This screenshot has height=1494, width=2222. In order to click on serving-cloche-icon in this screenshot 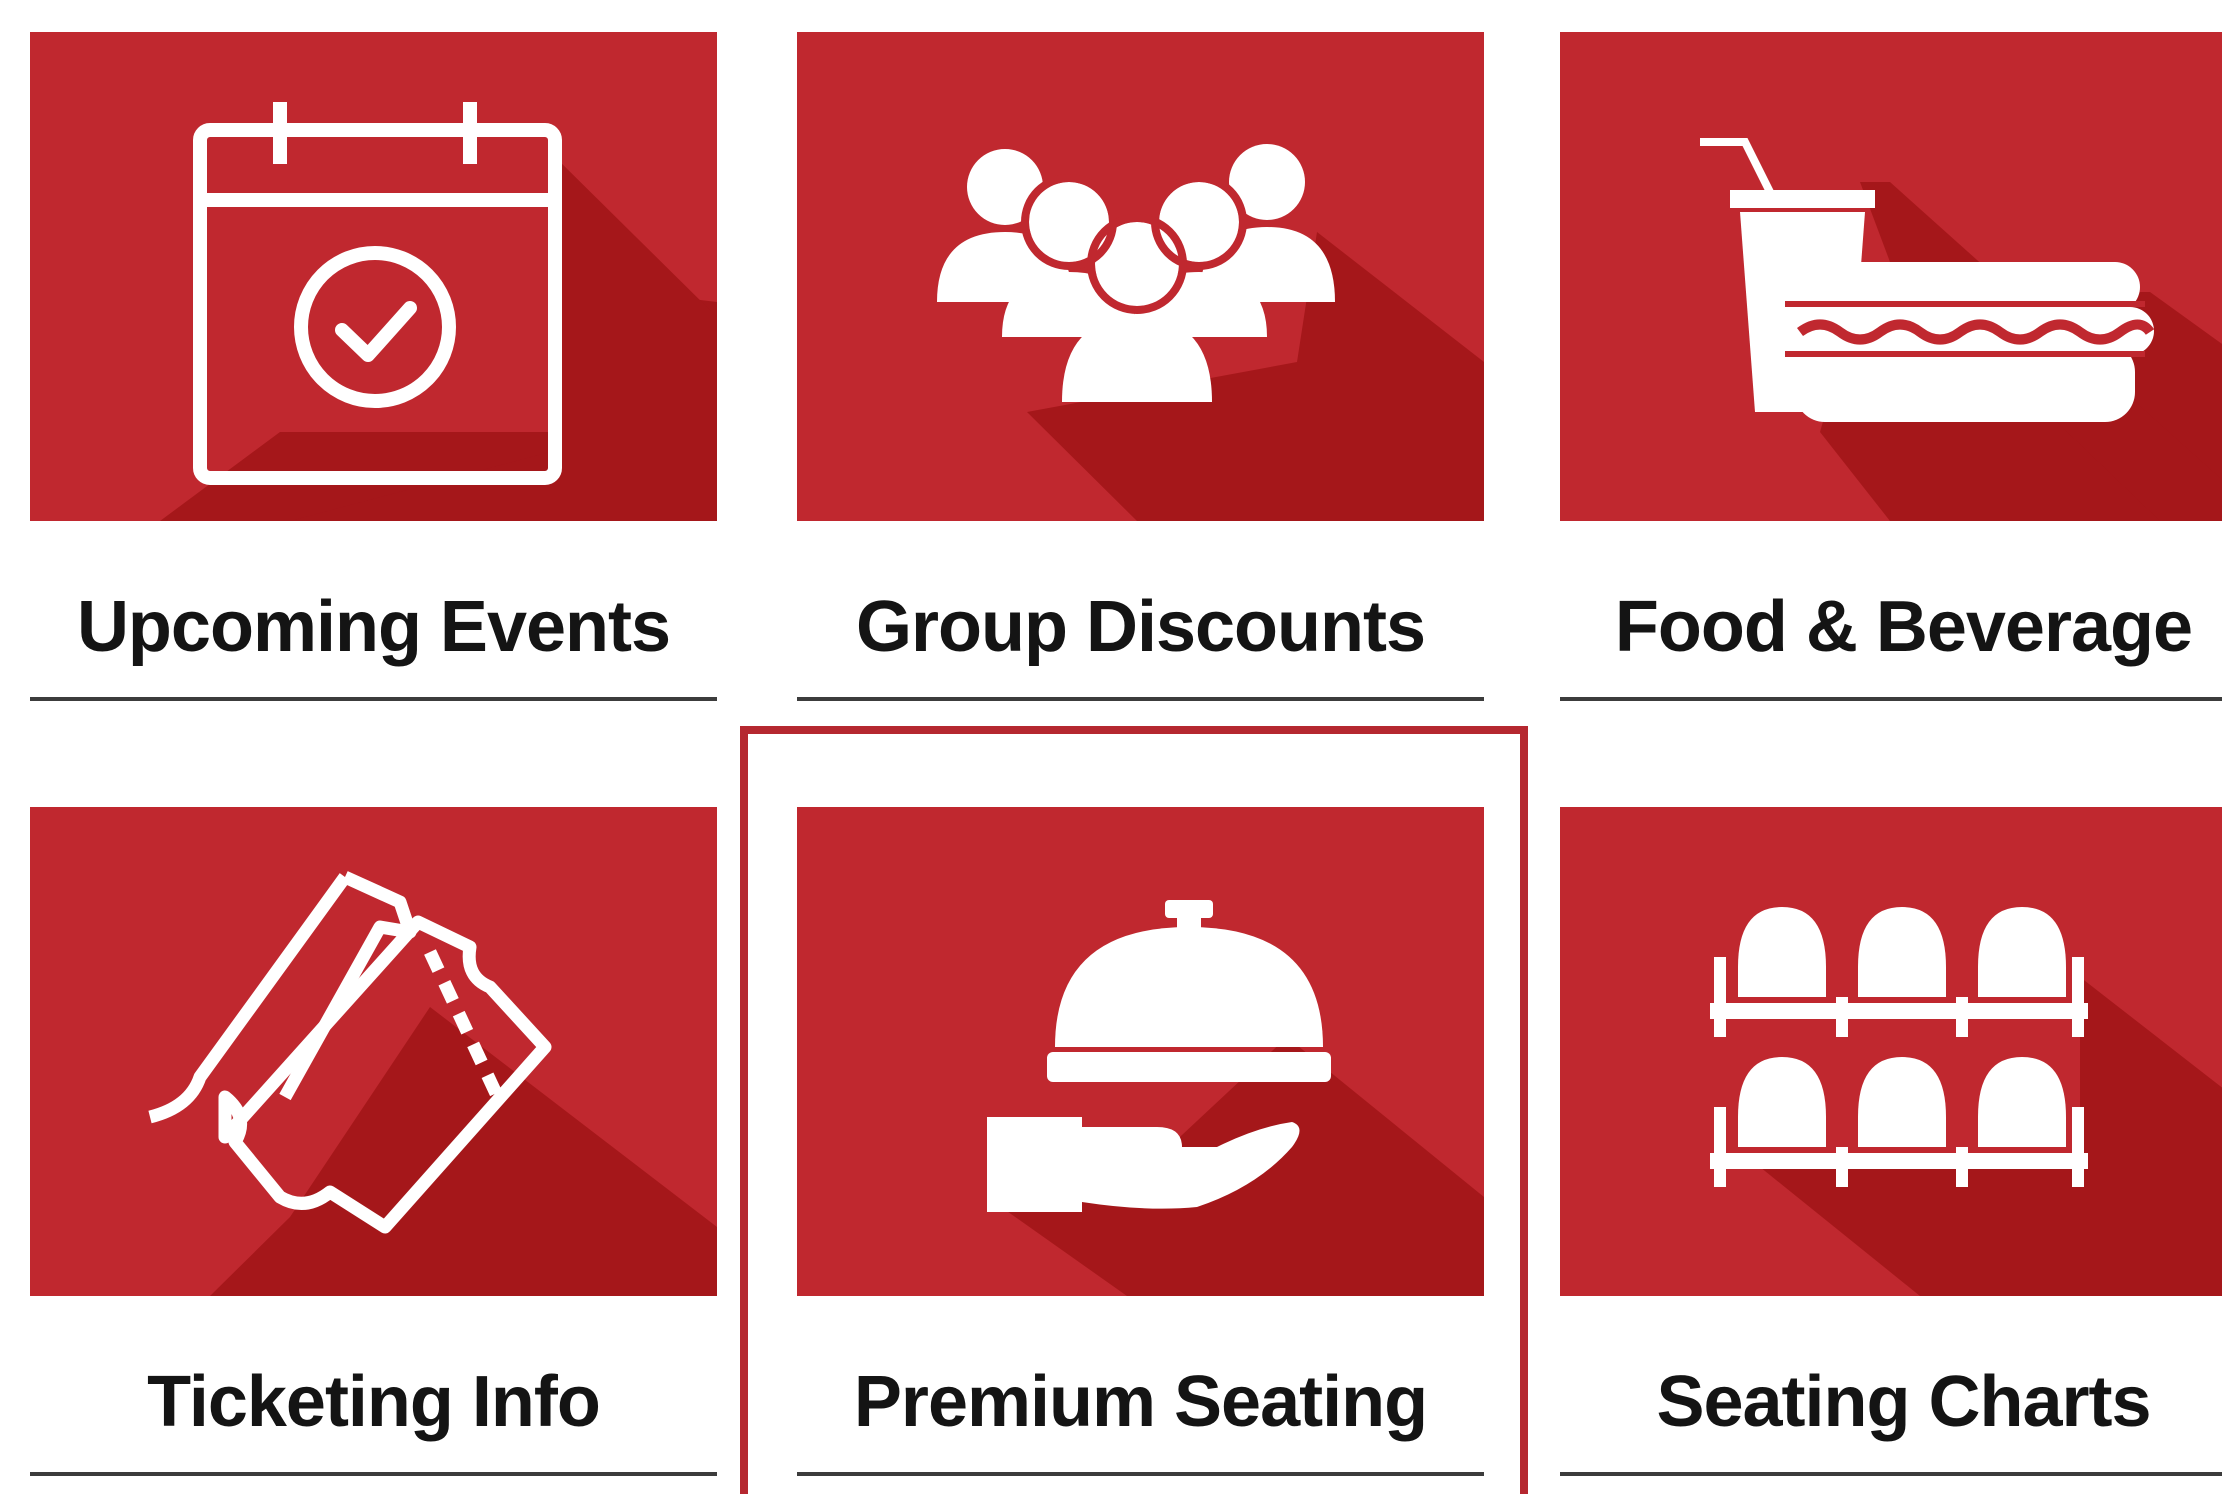, I will do `click(1235, 1098)`.